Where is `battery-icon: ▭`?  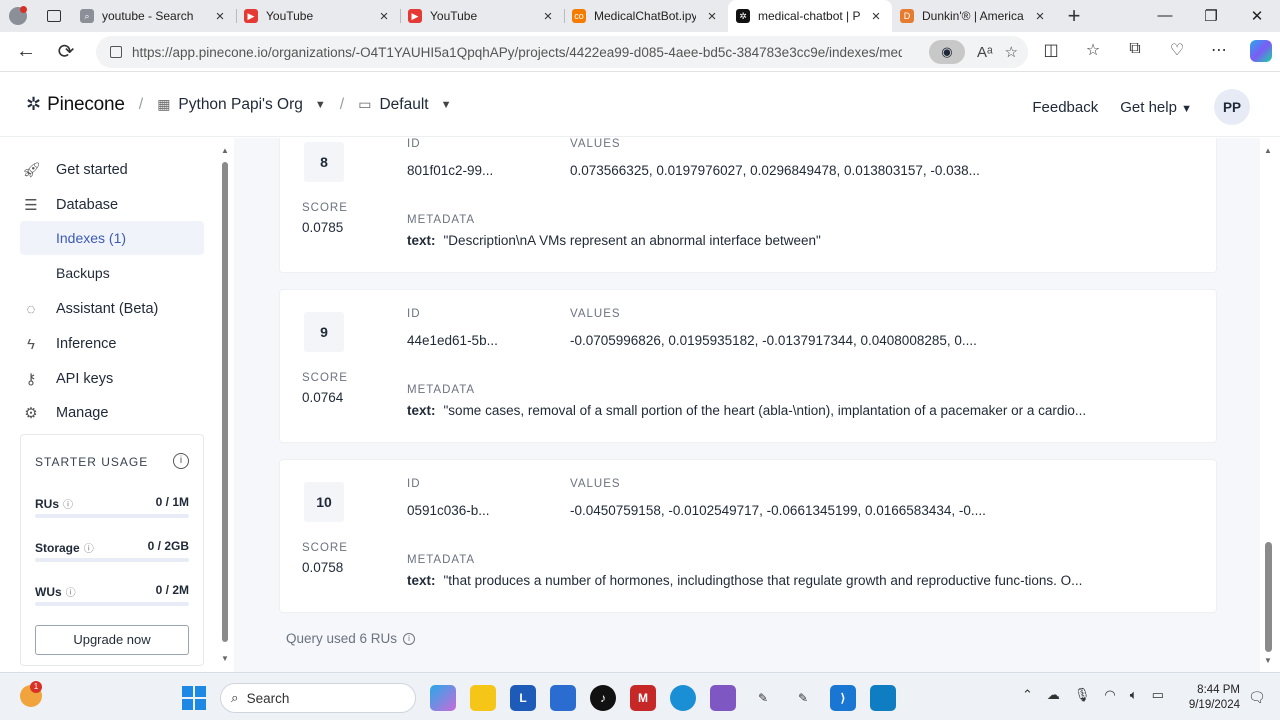 battery-icon: ▭ is located at coordinates (1158, 695).